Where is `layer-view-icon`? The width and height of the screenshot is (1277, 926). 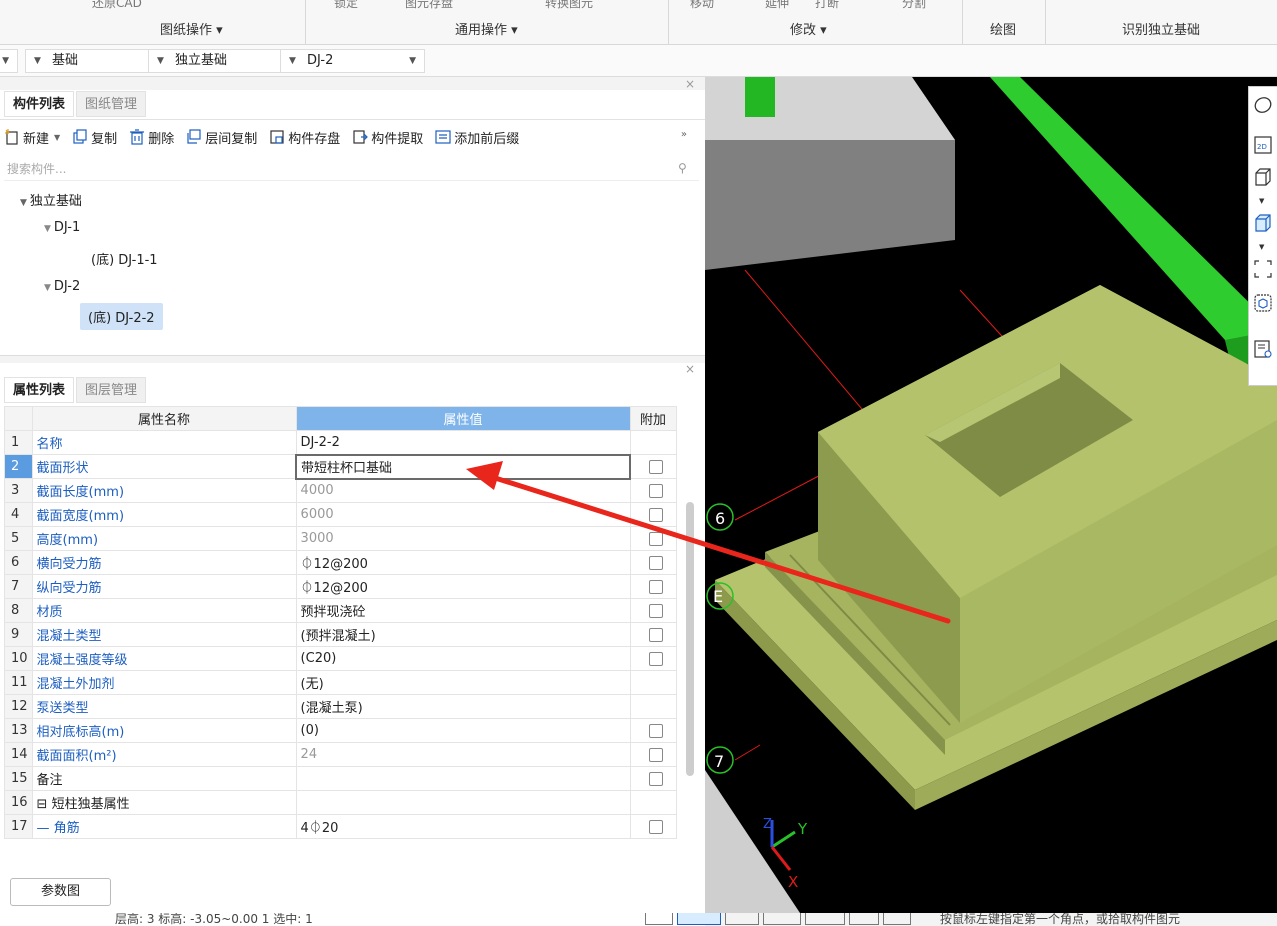 layer-view-icon is located at coordinates (1263, 349).